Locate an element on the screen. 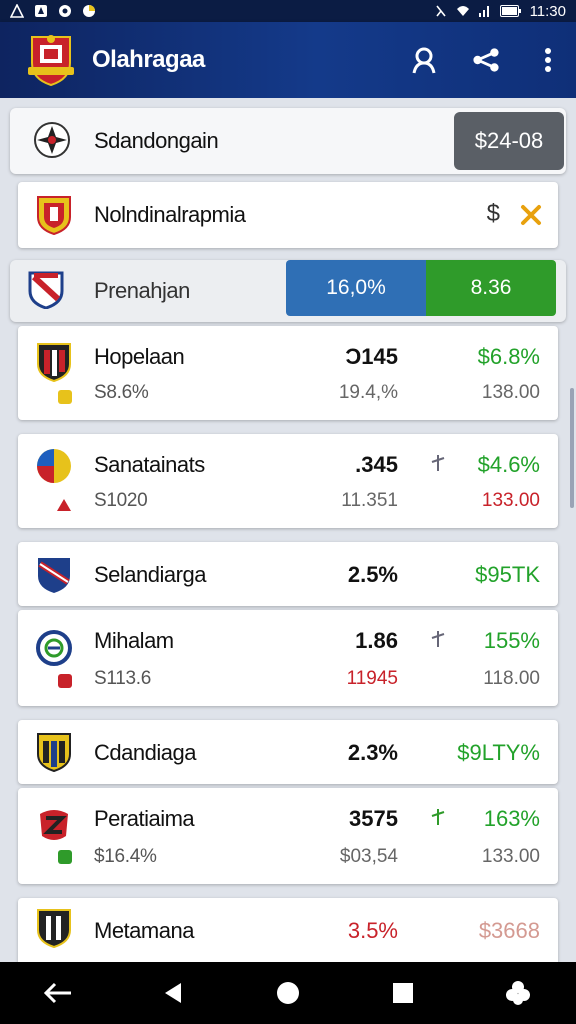 This screenshot has height=1024, width=576. more-vertical-icon is located at coordinates (548, 60).